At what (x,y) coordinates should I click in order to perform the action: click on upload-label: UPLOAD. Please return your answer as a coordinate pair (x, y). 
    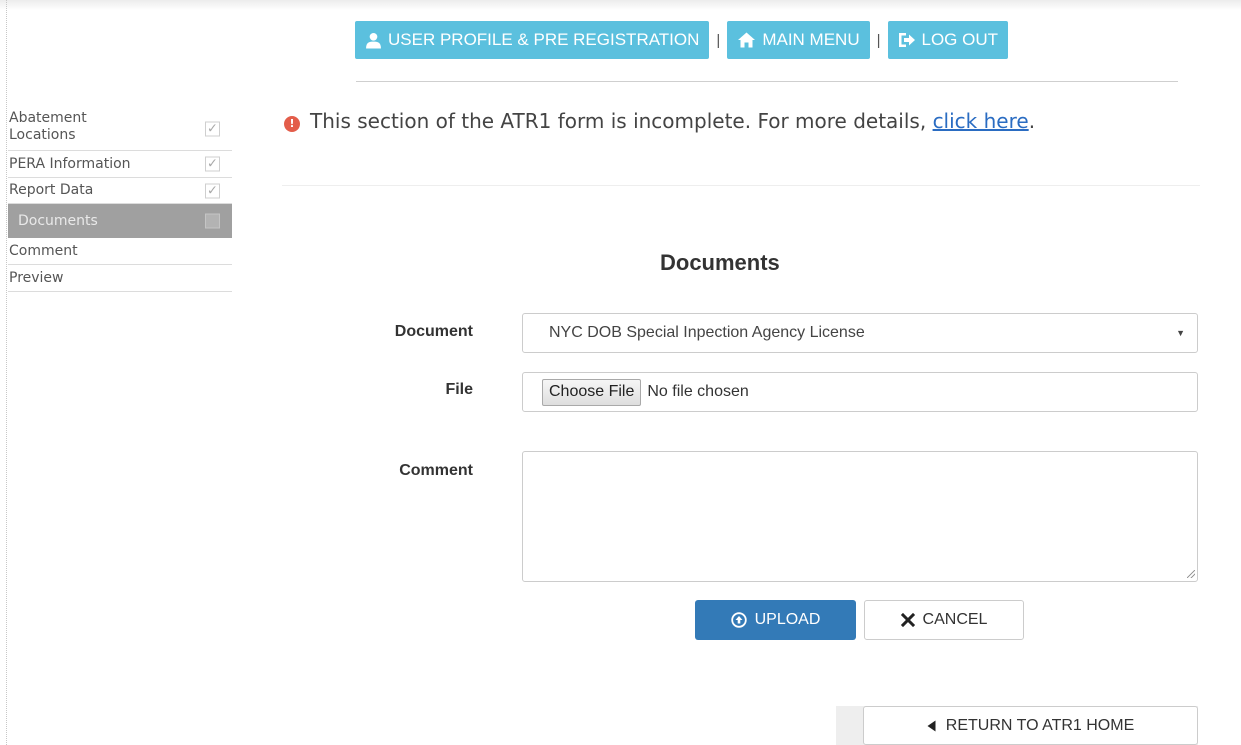
    Looking at the image, I should click on (787, 619).